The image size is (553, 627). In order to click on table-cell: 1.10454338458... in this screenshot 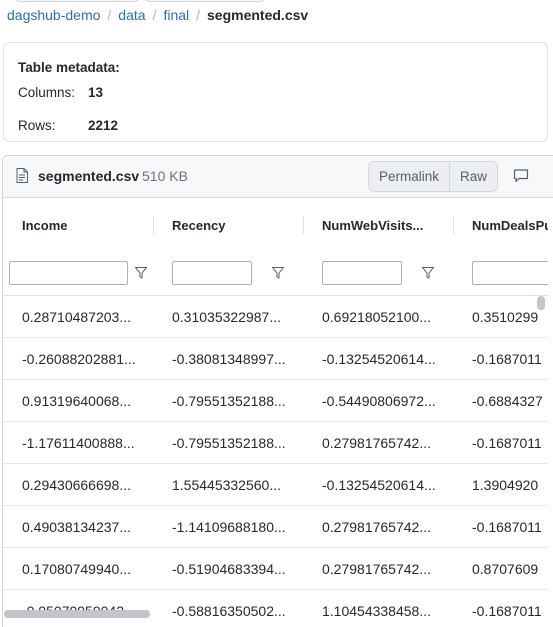, I will do `click(376, 611)`.